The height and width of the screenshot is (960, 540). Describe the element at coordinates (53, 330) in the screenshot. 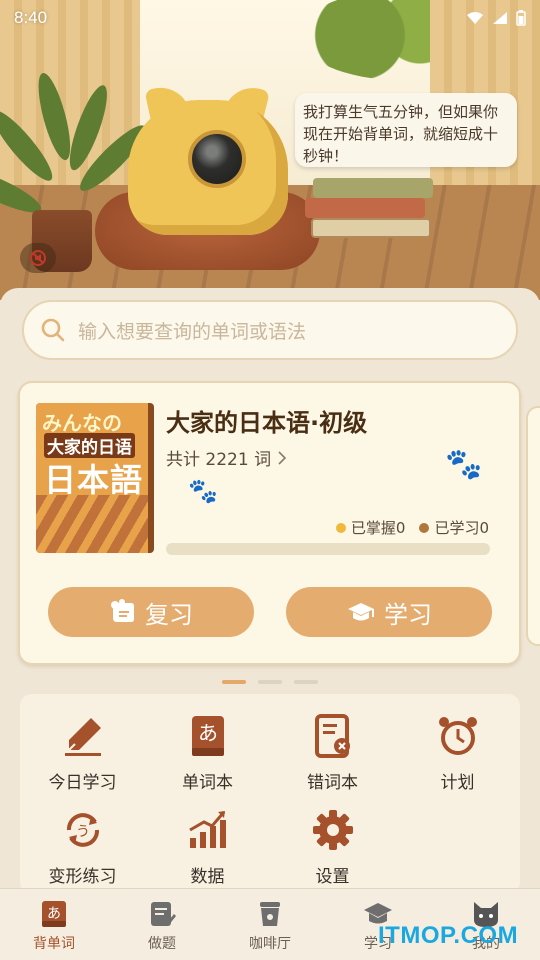

I see `search-icon` at that location.